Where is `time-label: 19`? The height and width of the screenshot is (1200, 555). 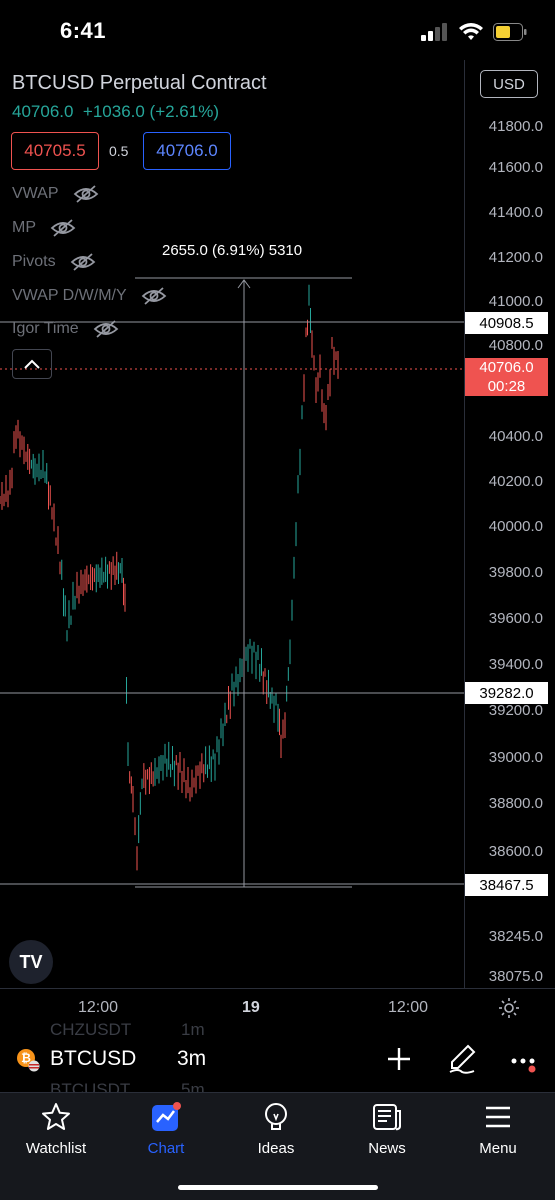
time-label: 19 is located at coordinates (251, 1007).